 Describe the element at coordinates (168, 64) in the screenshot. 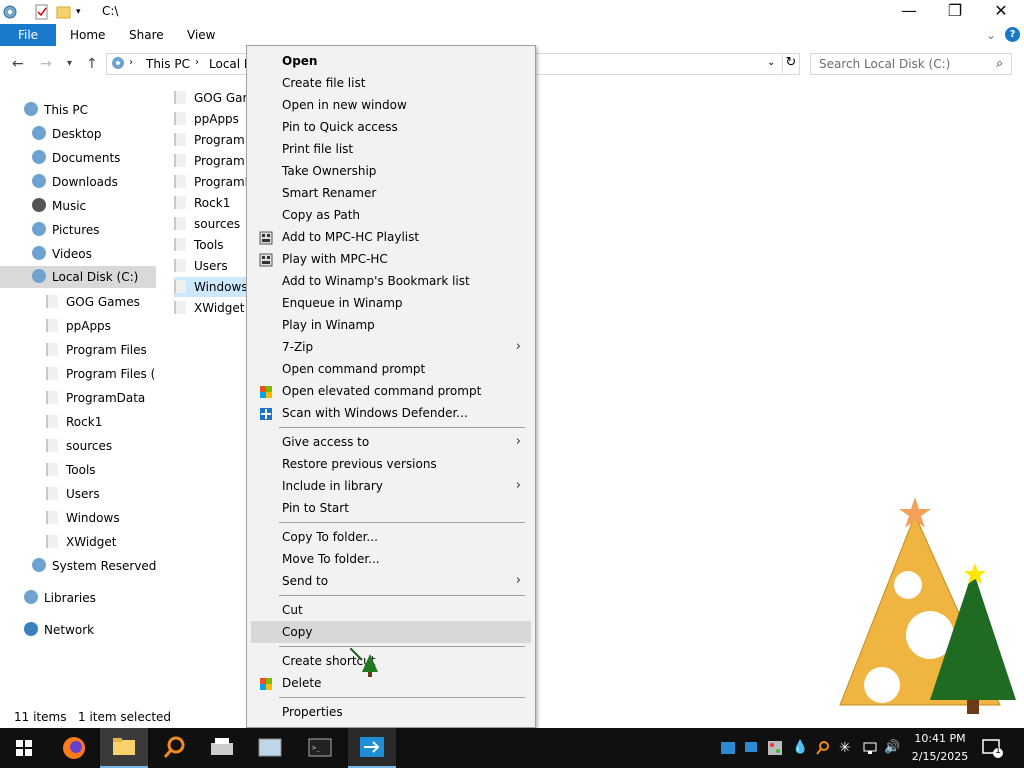

I see `breadcrumb-this-pc: This PC` at that location.